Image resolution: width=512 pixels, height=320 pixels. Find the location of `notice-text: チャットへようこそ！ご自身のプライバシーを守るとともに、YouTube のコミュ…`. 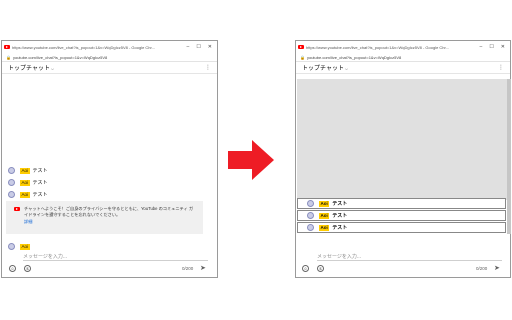

notice-text: チャットへようこそ！ご自身のプライバシーを守るとともに、YouTube のコミュ… is located at coordinates (109, 211).